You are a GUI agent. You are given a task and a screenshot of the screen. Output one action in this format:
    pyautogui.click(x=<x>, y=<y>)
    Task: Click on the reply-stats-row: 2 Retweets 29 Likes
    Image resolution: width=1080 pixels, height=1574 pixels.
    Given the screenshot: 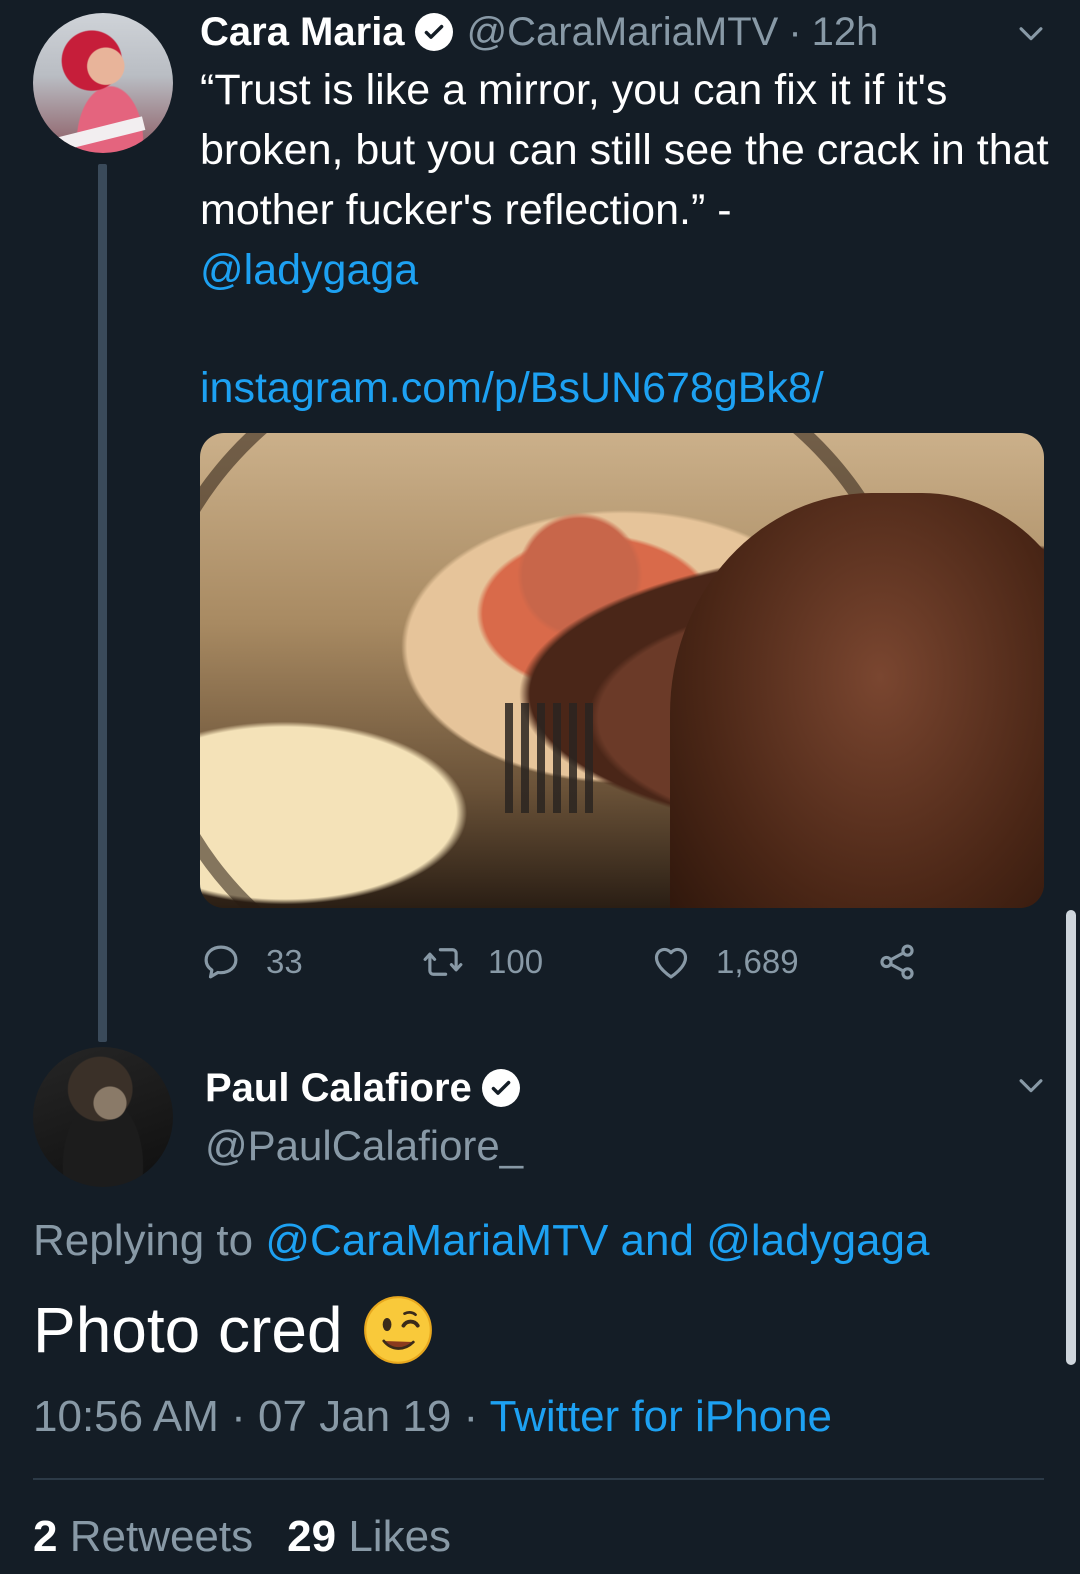 What is the action you would take?
    pyautogui.click(x=242, y=1537)
    